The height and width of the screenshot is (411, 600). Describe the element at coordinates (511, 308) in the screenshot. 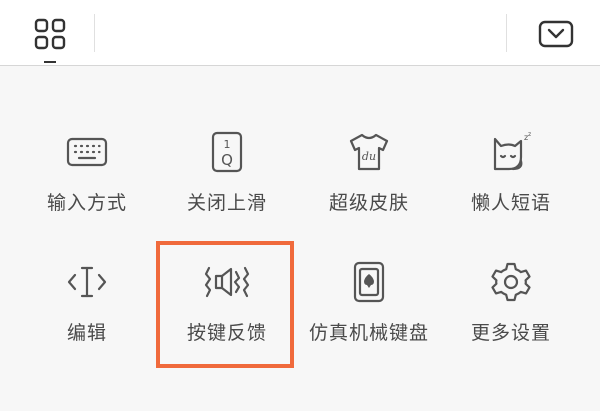

I see `tile-more-settings: 更多设置` at that location.